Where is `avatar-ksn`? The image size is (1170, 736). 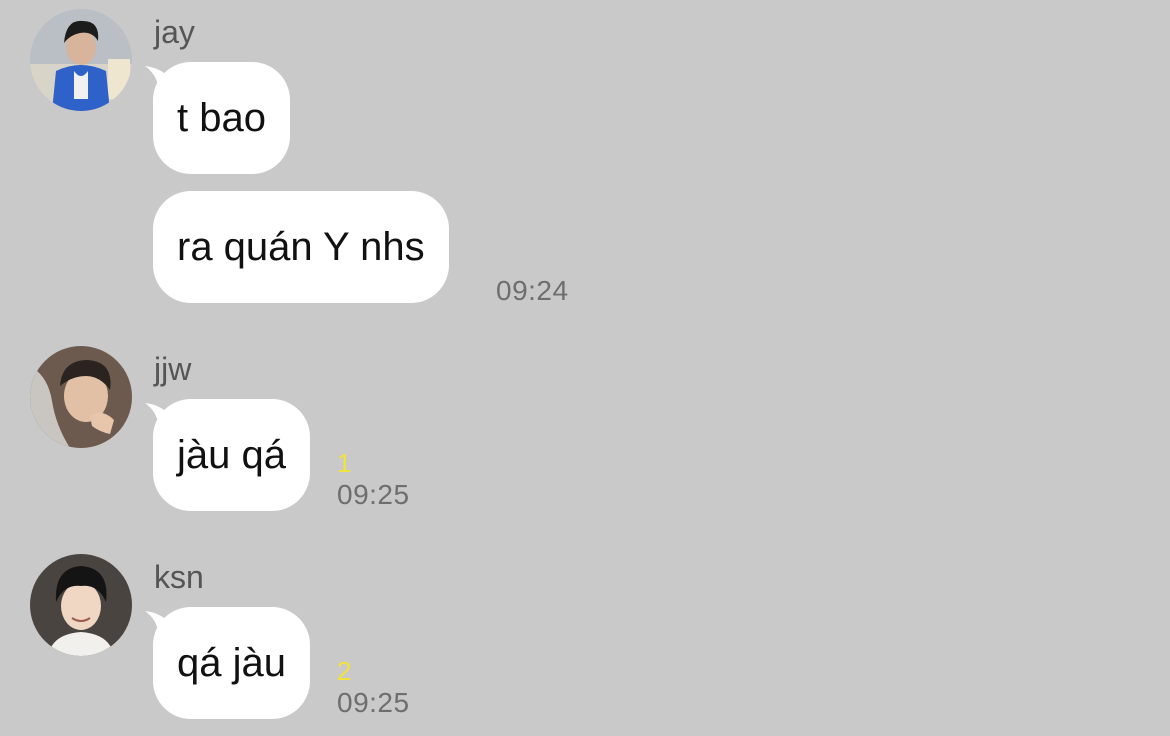
avatar-ksn is located at coordinates (81, 605).